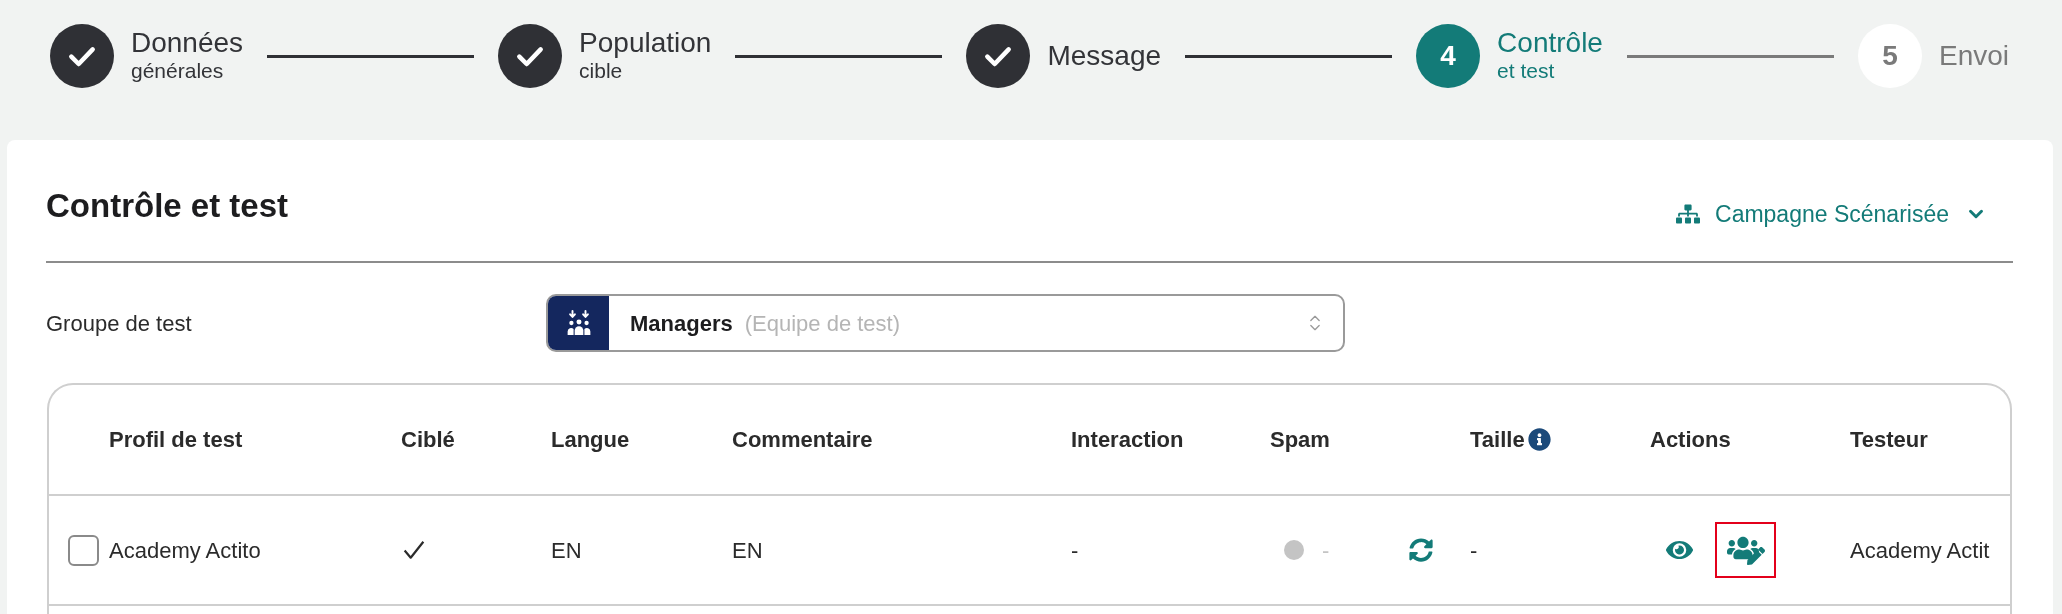 The height and width of the screenshot is (614, 2062). I want to click on column-header: Actions, so click(1690, 440).